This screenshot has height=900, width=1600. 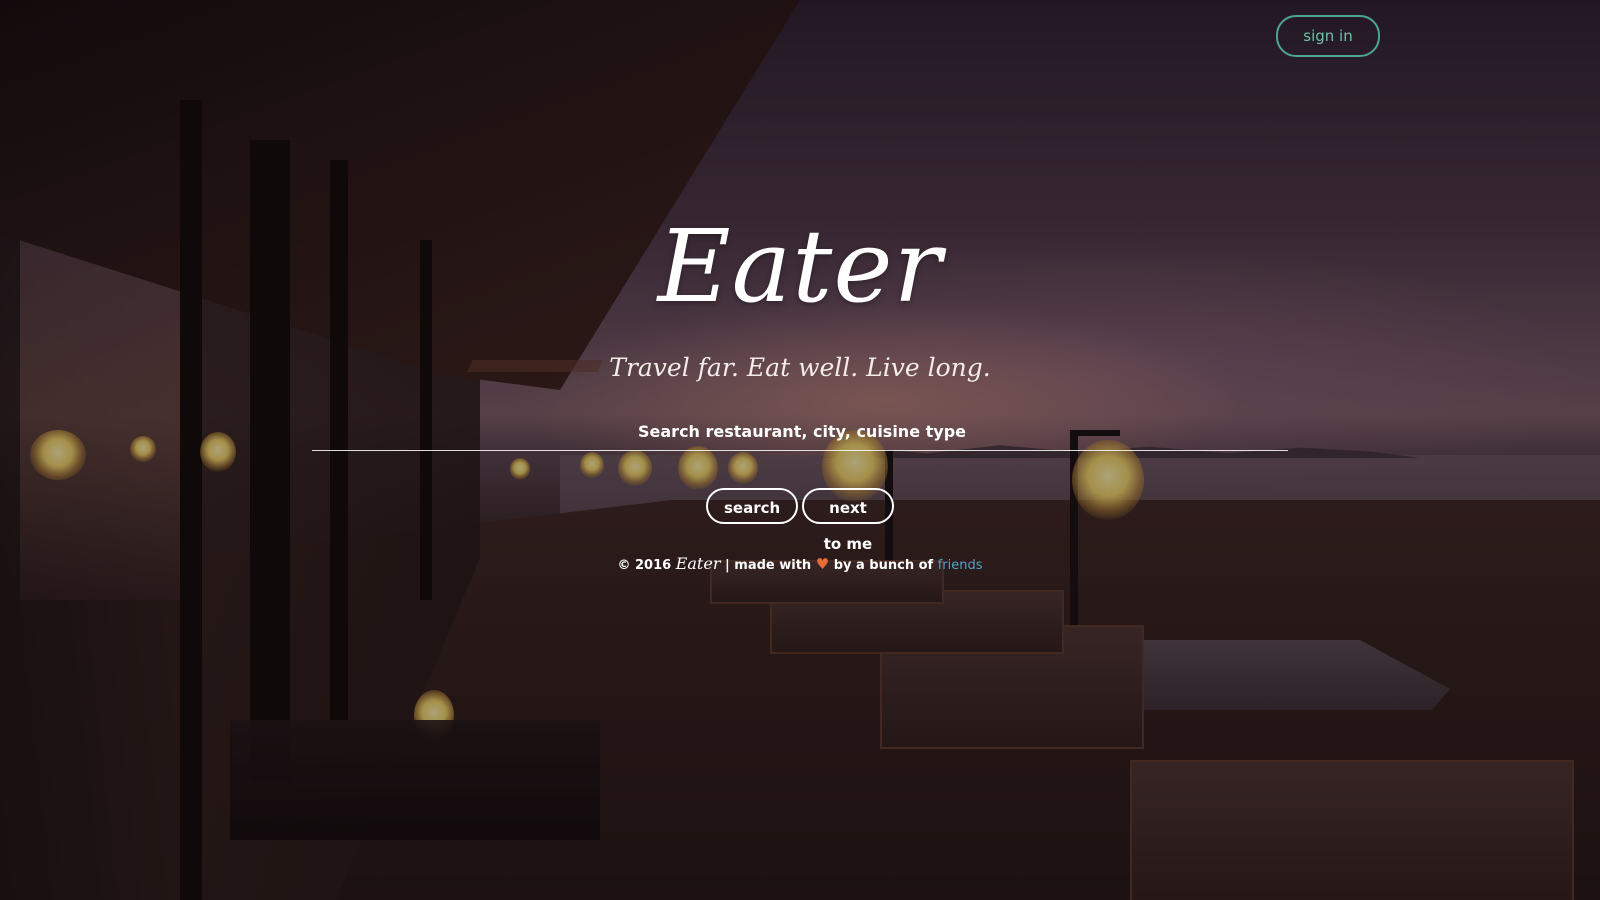 I want to click on search-button: search, so click(x=752, y=506).